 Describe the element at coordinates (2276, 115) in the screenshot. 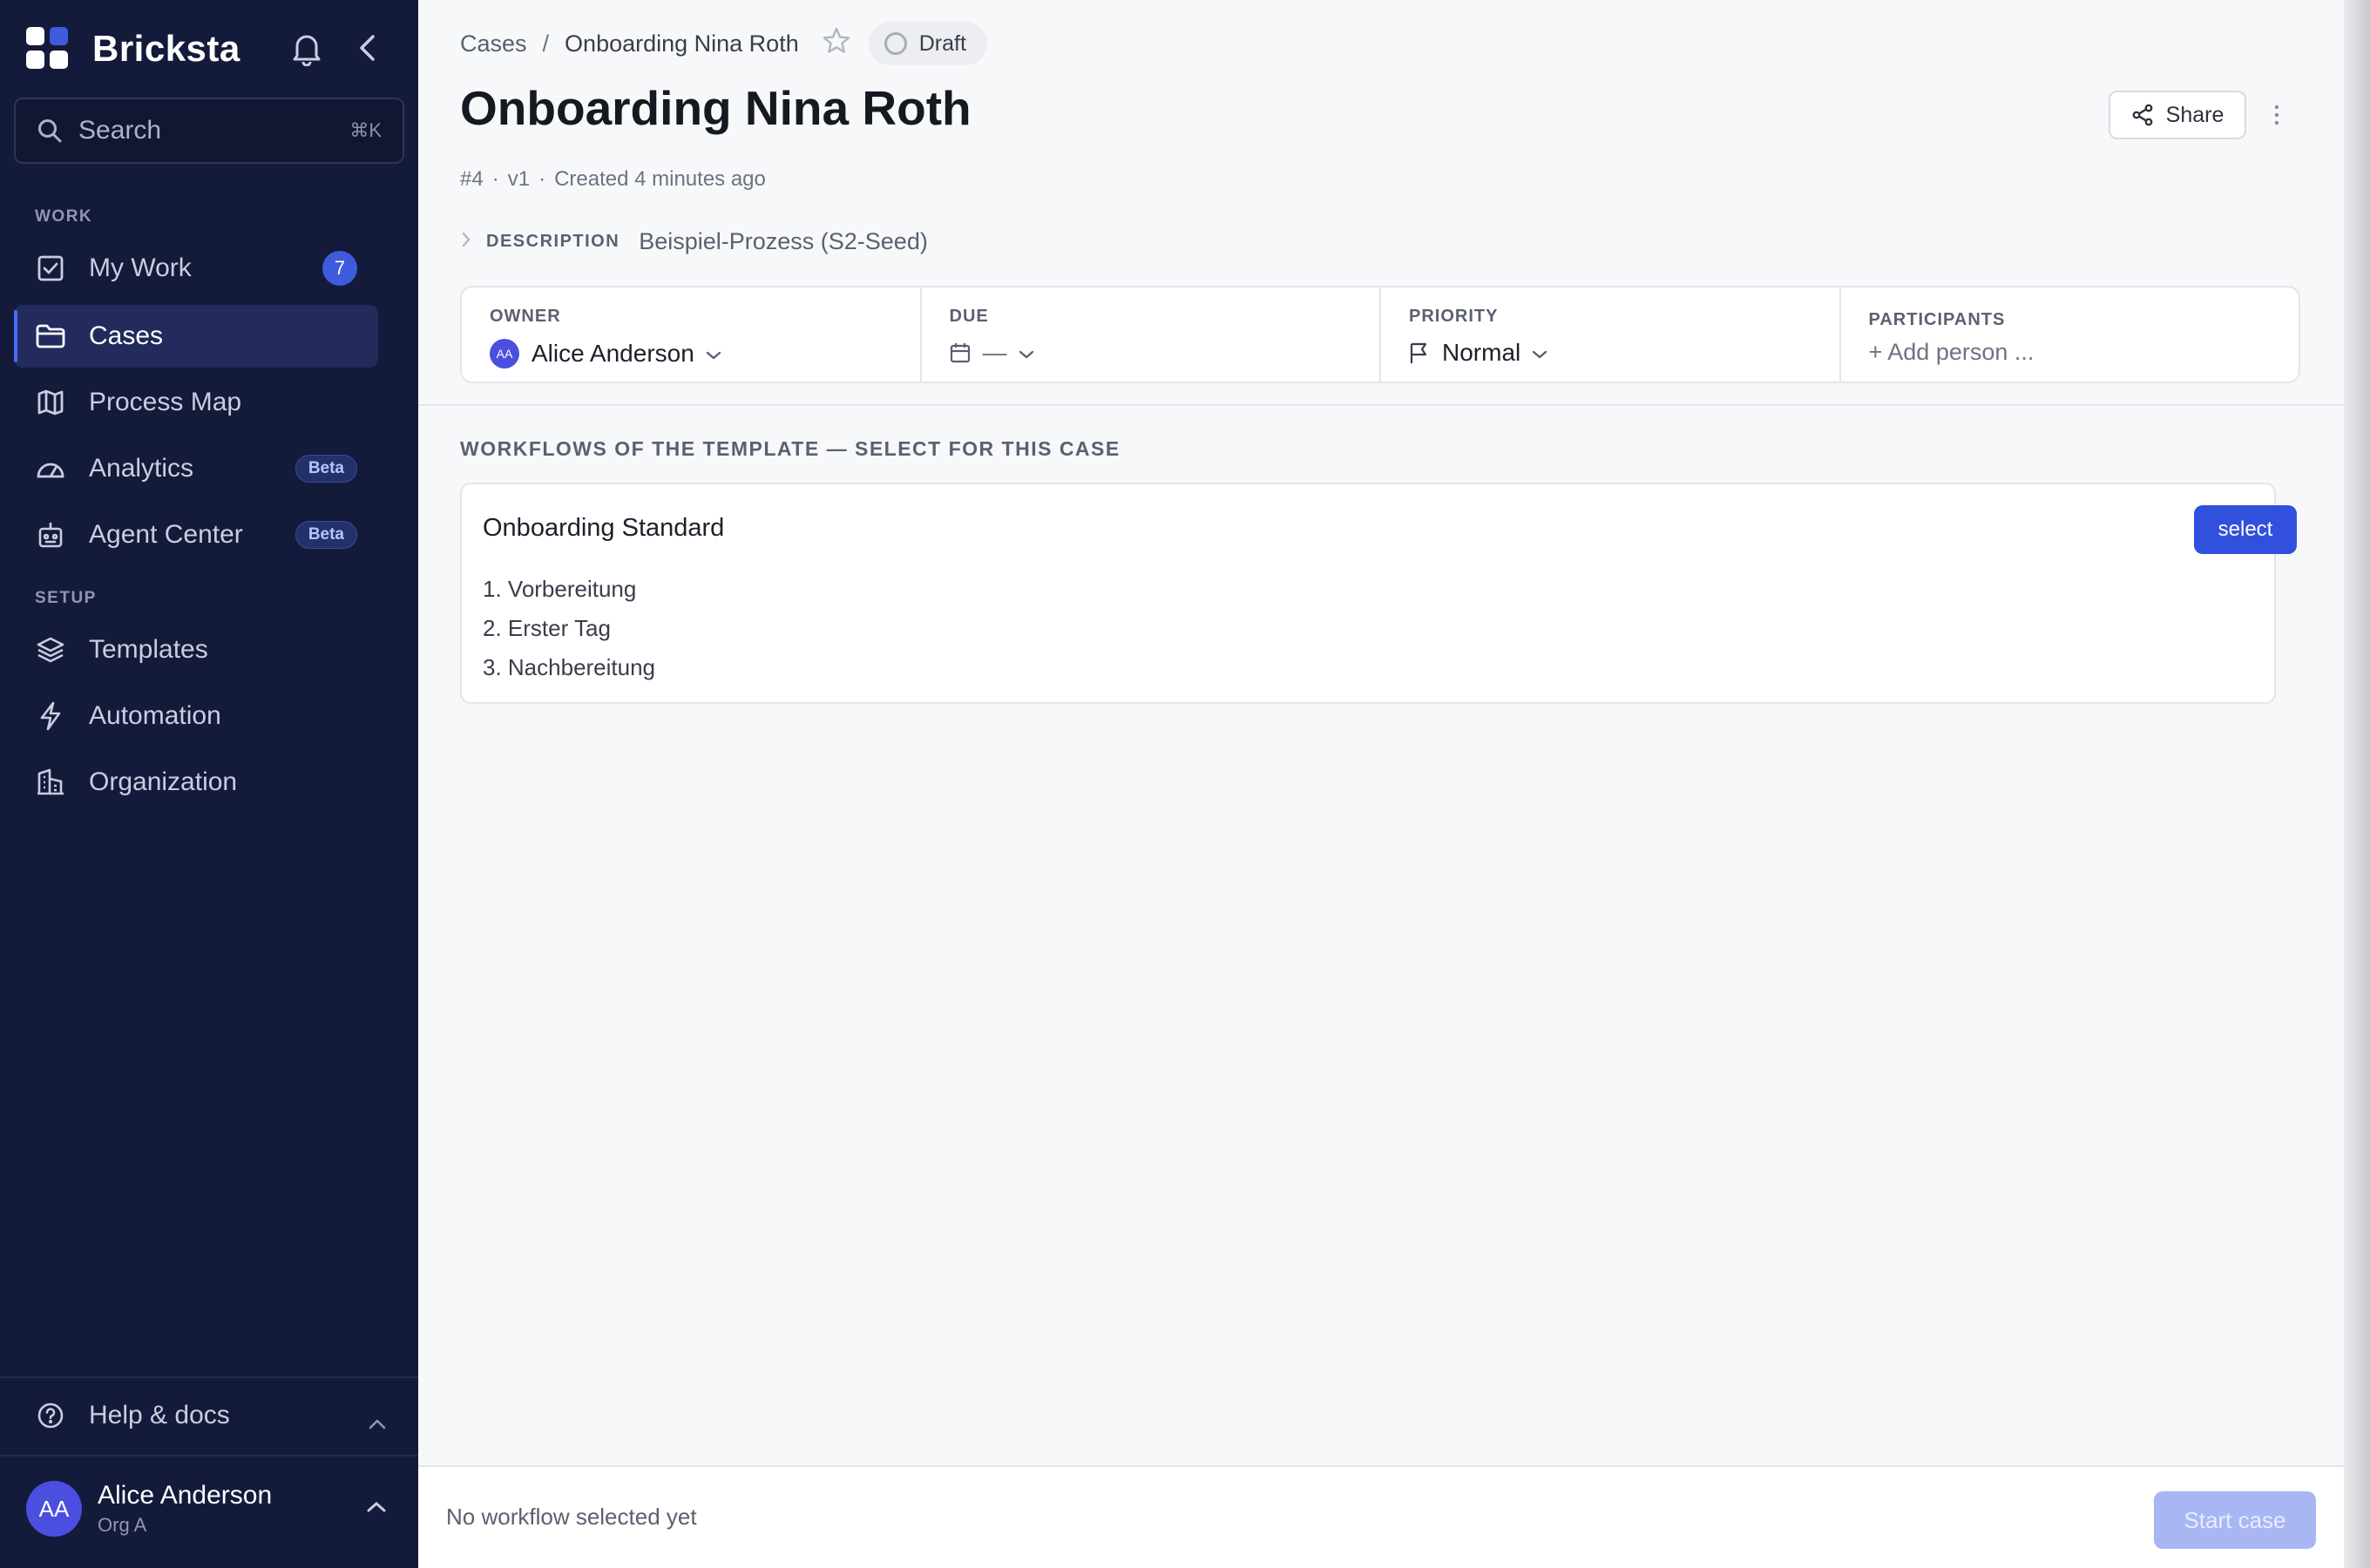

I see `more-options-icon` at that location.